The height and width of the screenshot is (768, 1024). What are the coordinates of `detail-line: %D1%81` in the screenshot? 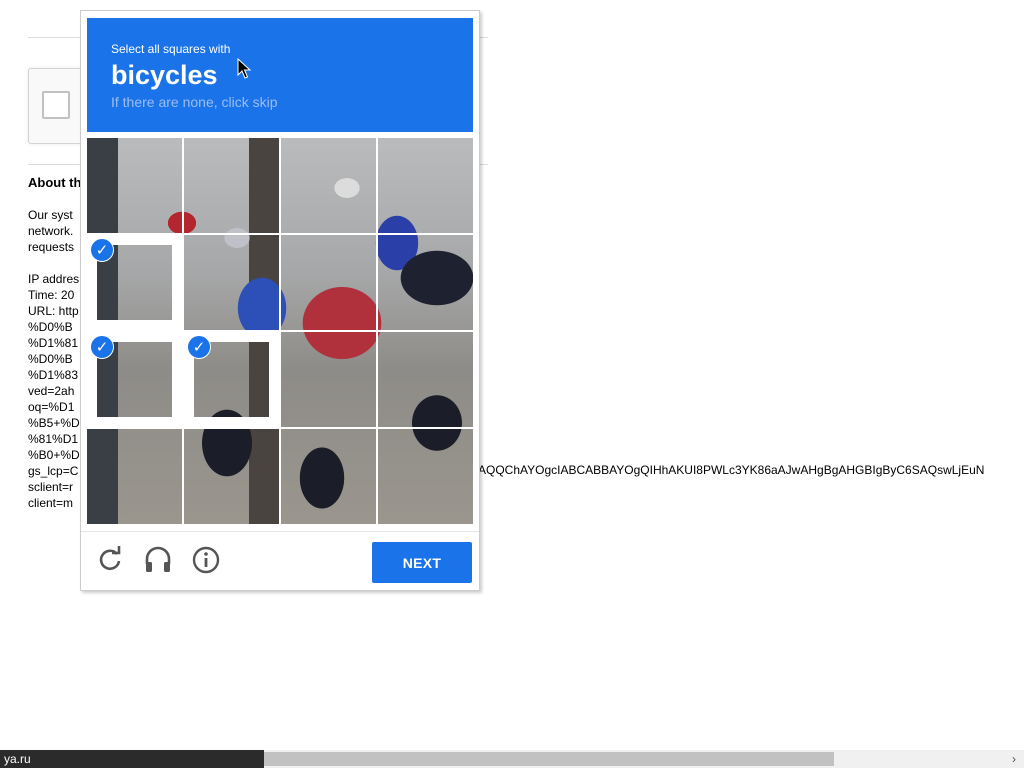 It's located at (53, 343).